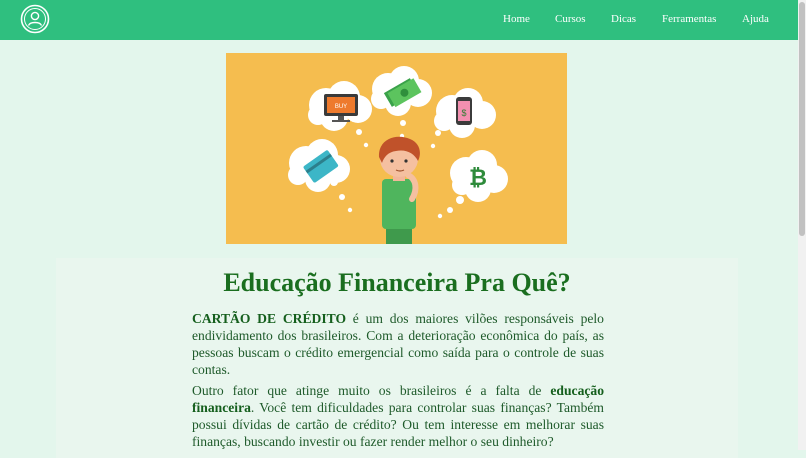 The height and width of the screenshot is (458, 806). What do you see at coordinates (570, 19) in the screenshot?
I see `nav-cursos: Cursos` at bounding box center [570, 19].